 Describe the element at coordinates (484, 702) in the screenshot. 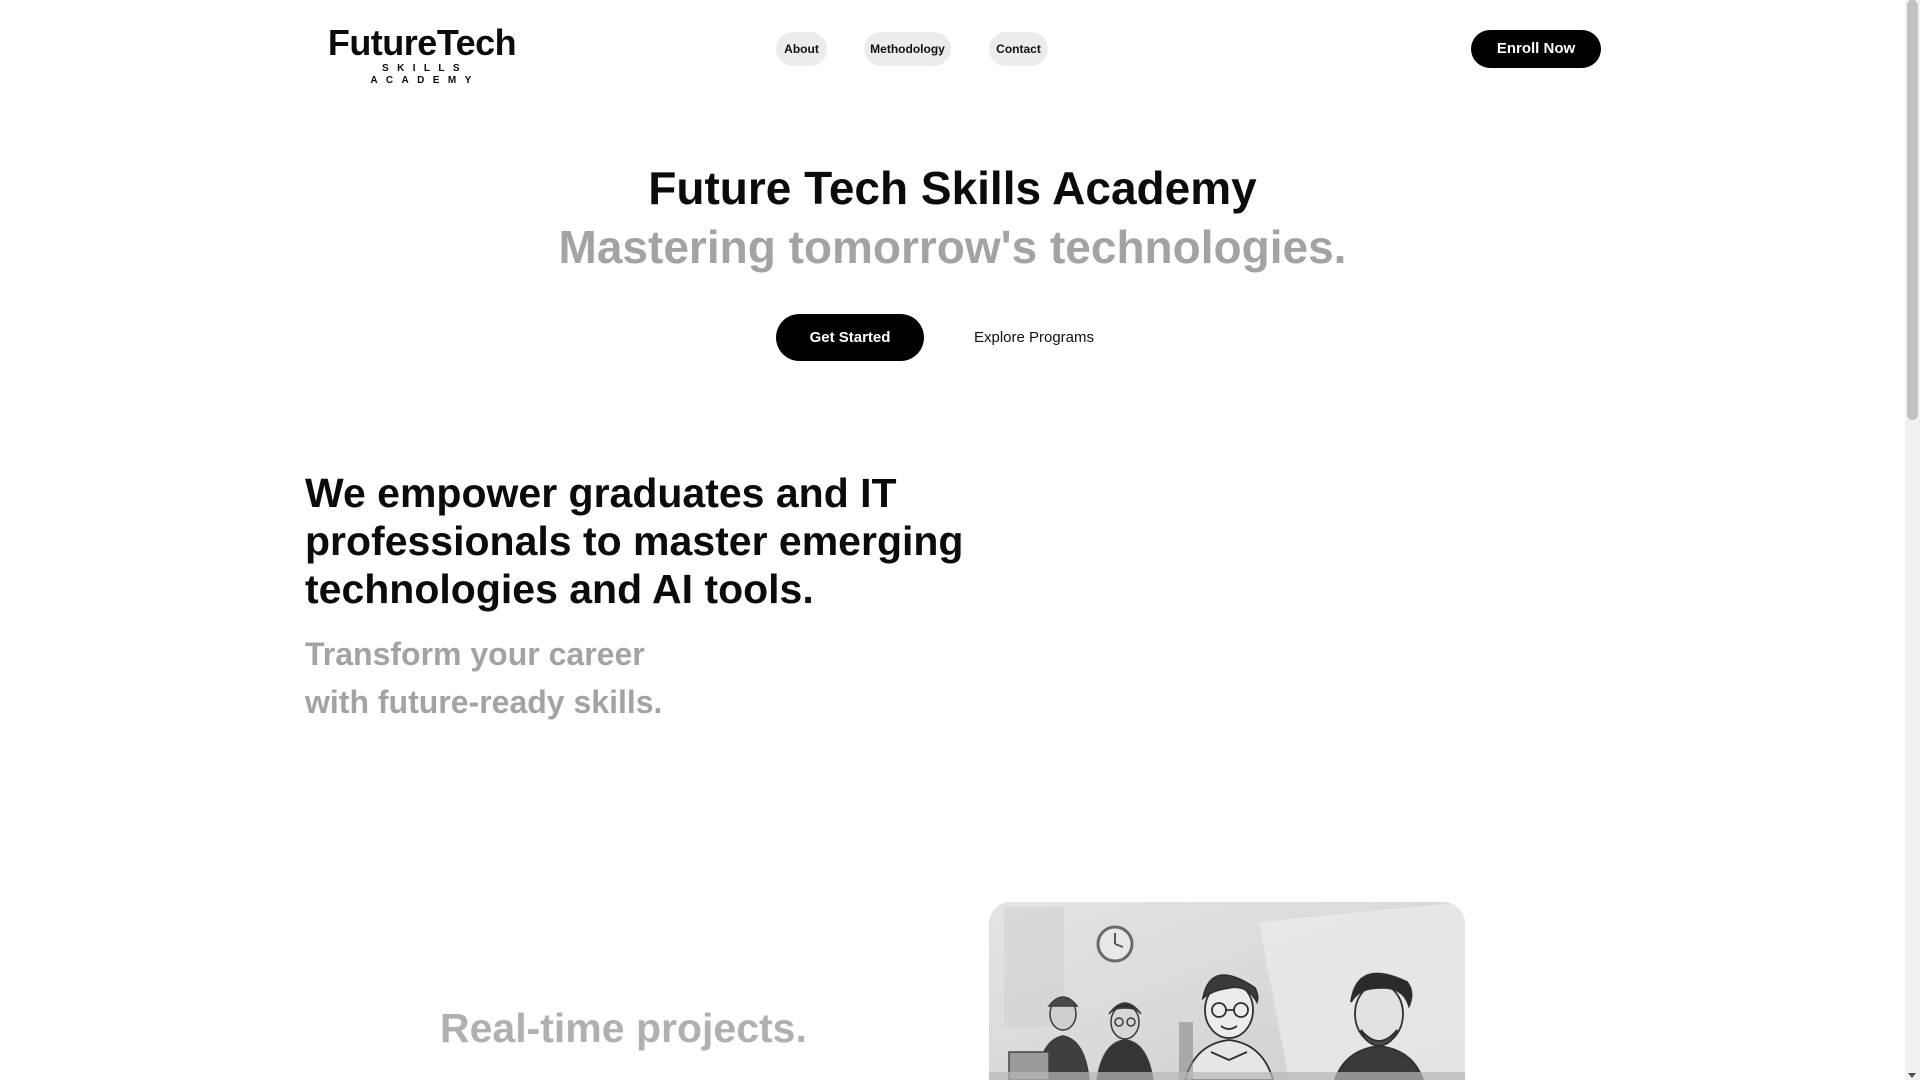

I see `mission-tagline-line-2: with future-ready skills.` at that location.